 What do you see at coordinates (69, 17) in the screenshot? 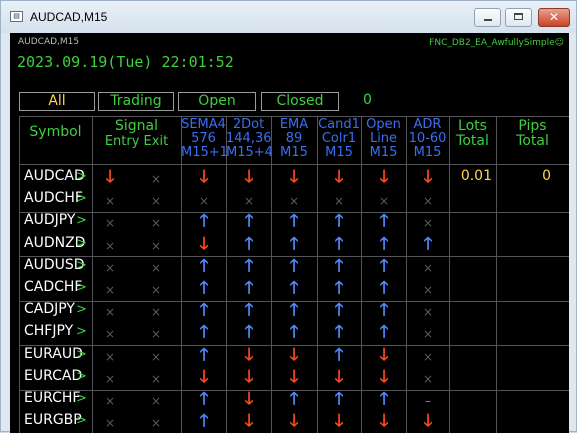
I see `window-title: AUDCAD,M15` at bounding box center [69, 17].